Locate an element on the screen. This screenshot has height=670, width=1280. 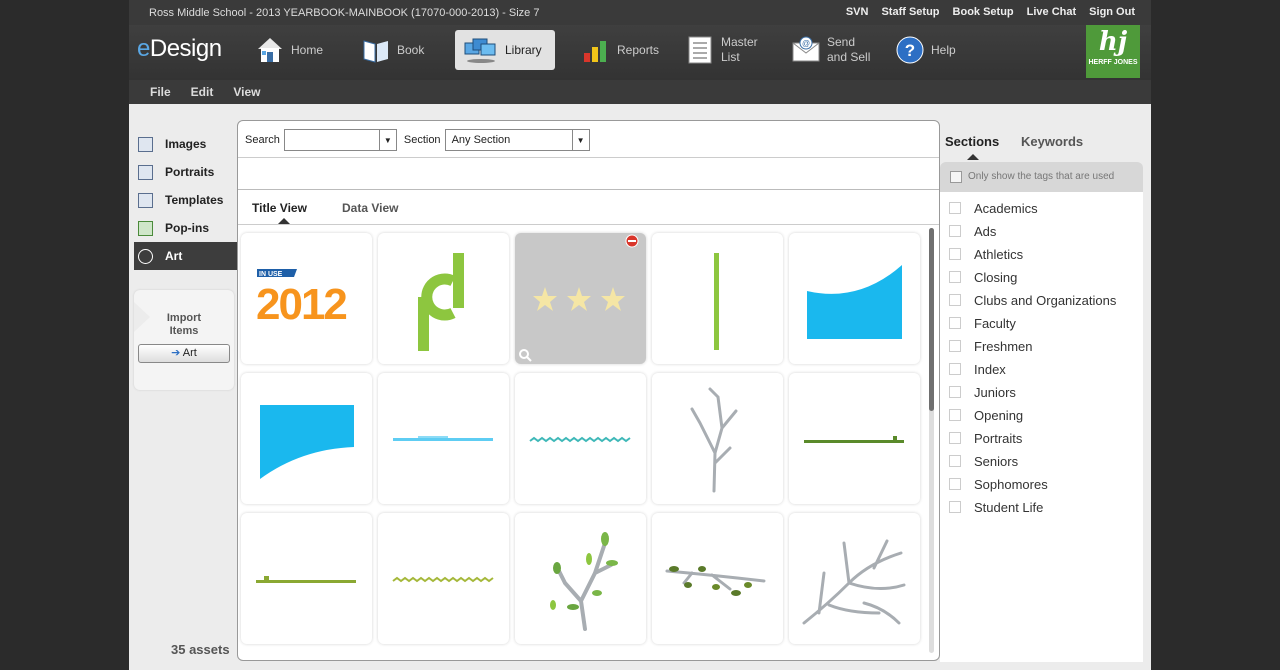
sidebar-item-templates: Templates is located at coordinates (186, 200).